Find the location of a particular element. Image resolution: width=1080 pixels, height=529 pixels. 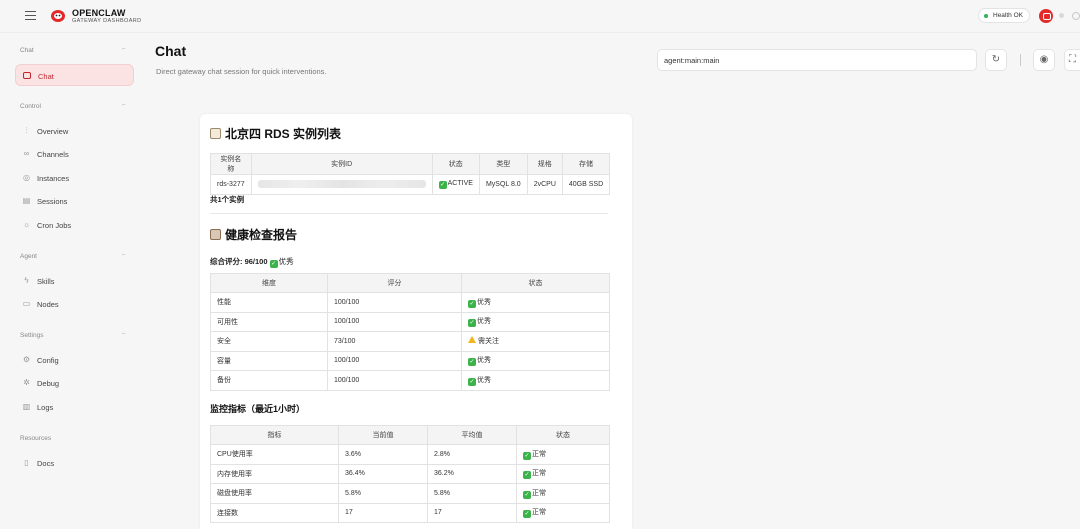

table-header-row: 实例名称 实例ID 状态 类型 规格 存储 is located at coordinates (410, 164).